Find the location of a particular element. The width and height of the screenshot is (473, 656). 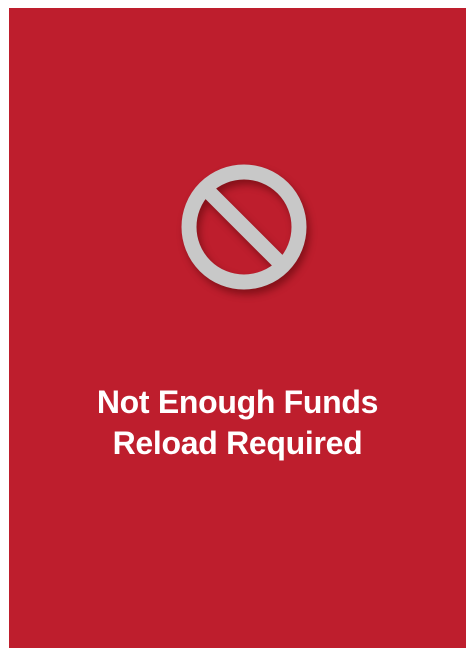

error-message-line-1: Not Enough Funds is located at coordinates (237, 402).